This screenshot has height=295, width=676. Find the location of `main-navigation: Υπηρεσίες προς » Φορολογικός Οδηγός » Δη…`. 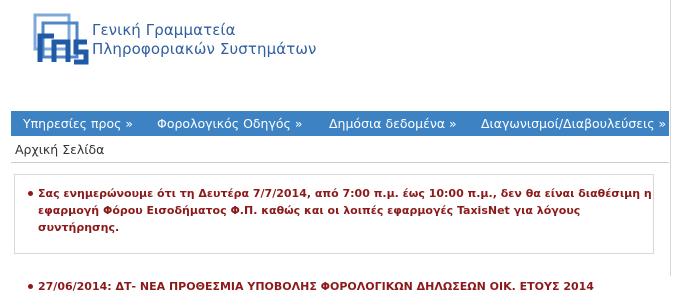

main-navigation: Υπηρεσίες προς » Φορολογικός Οδηγός » Δη… is located at coordinates (340, 123).